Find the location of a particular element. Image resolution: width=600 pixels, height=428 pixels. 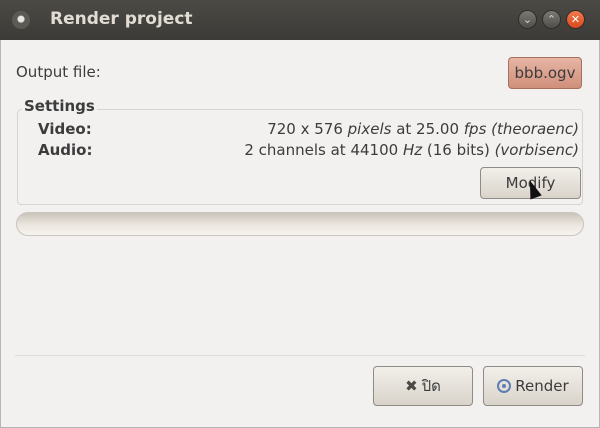

close-window-button: ✕ is located at coordinates (575, 19).